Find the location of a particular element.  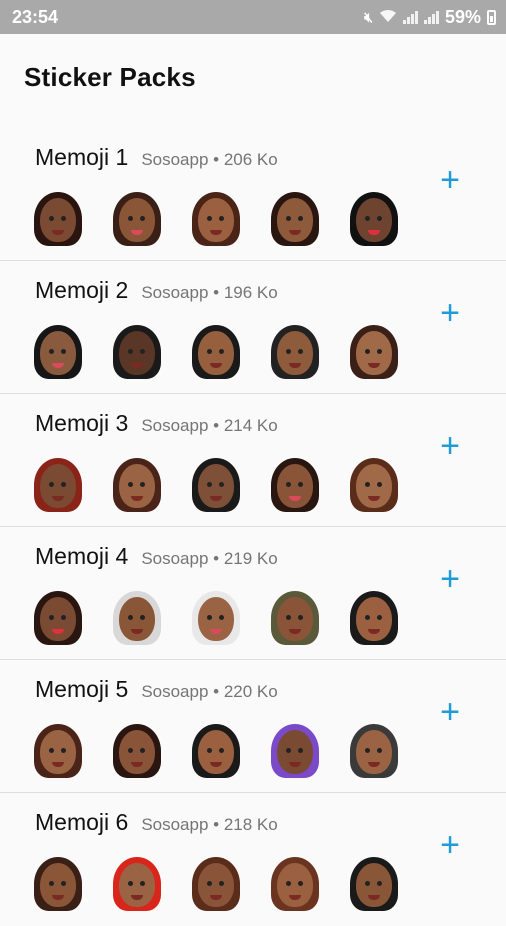

sticker-pack-item: Memoji 3 Sosoapp • 214 Ko + is located at coordinates (253, 460).